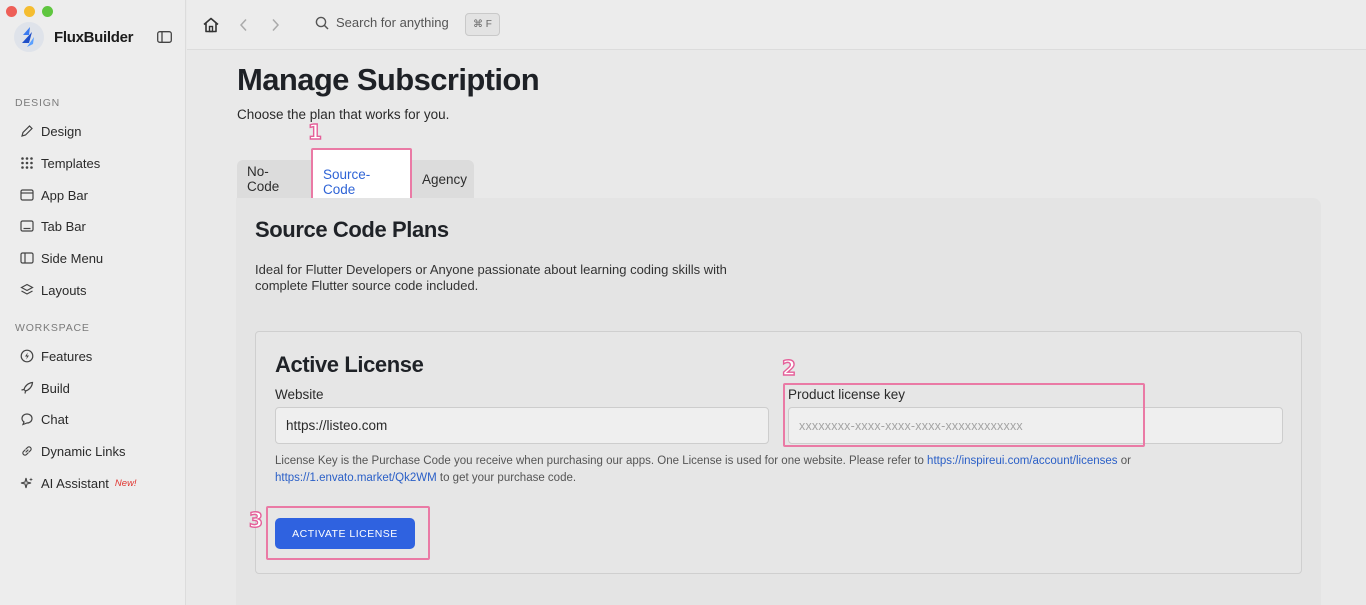 The height and width of the screenshot is (605, 1366). Describe the element at coordinates (356, 478) in the screenshot. I see `envato-link: https://1.envato.market/Qk2WM` at that location.